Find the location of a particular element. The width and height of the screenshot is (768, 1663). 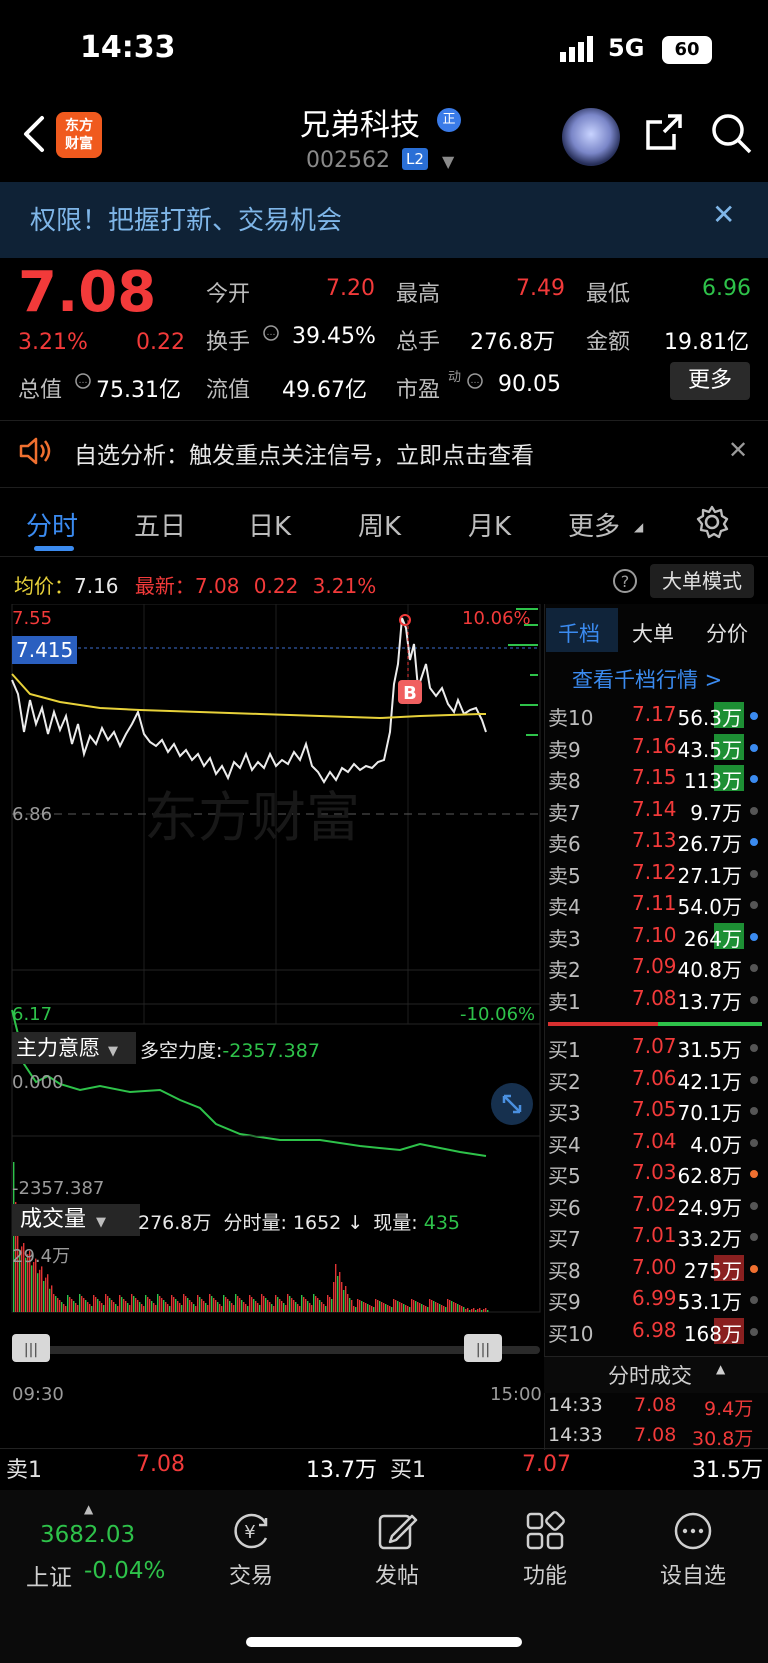

orderbook-tab-price: 分价 is located at coordinates (727, 633).